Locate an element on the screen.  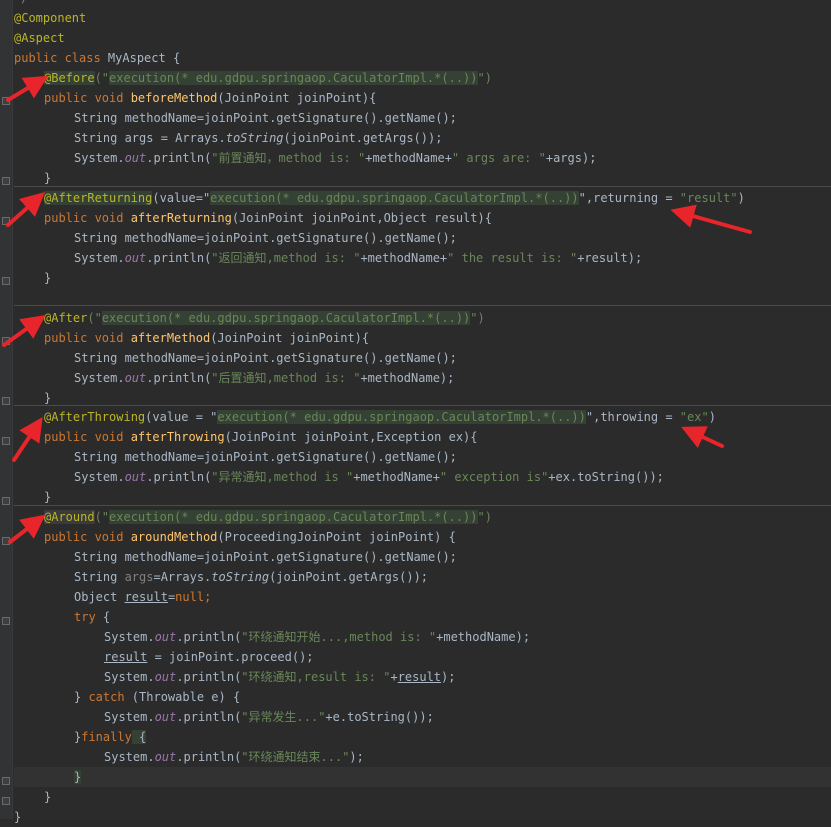
code-line: @Component is located at coordinates (422, 18).